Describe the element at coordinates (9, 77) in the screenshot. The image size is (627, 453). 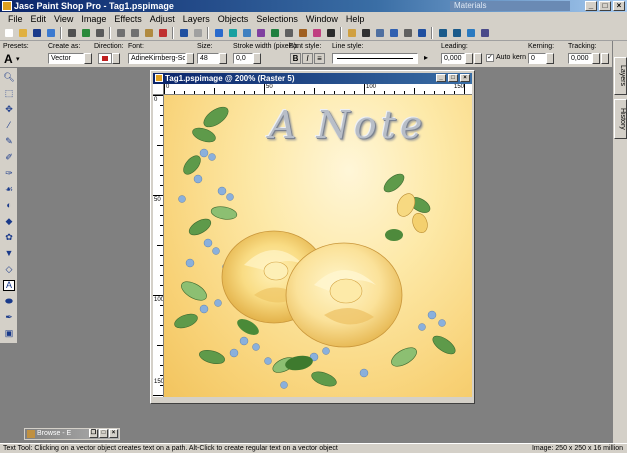
I see `zoom-tool-icon: 🔍︎` at that location.